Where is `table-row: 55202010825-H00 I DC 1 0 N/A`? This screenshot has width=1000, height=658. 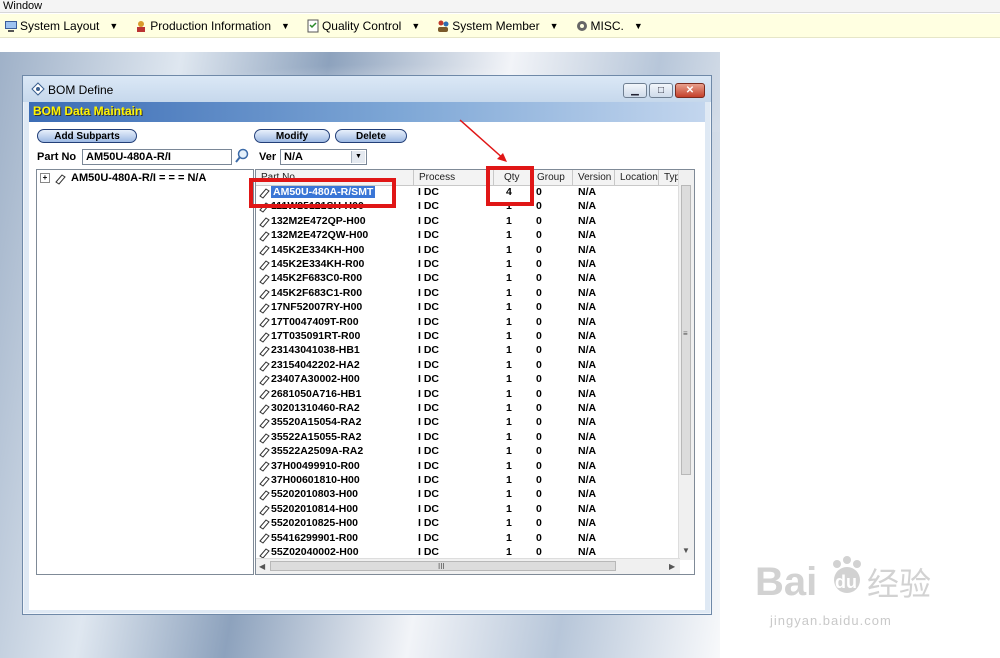 table-row: 55202010825-H00 I DC 1 0 N/A is located at coordinates (468, 523).